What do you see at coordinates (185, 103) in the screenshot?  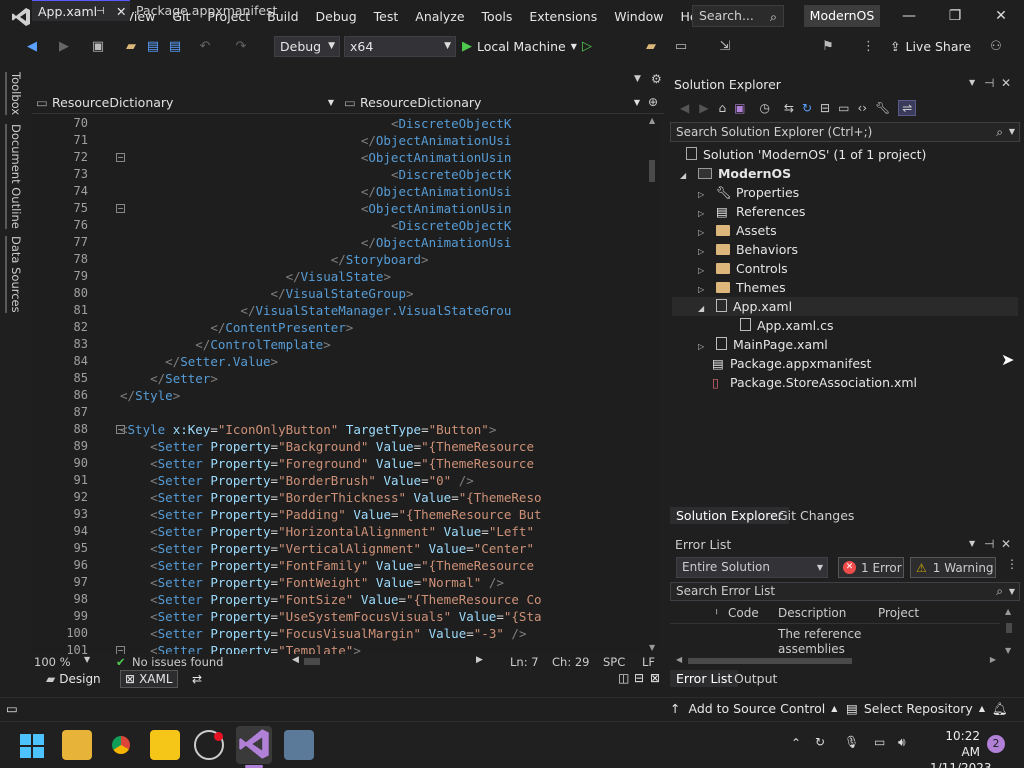 I see `nav-left-combo: ▭ ResourceDictionary ▼` at bounding box center [185, 103].